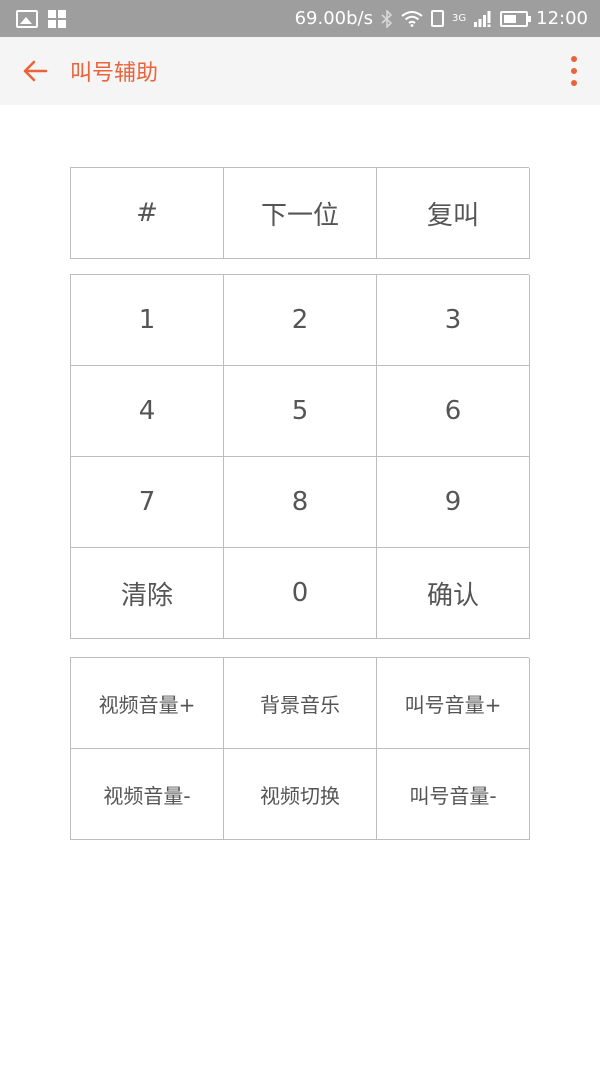  Describe the element at coordinates (437, 18) in the screenshot. I see `sim-card-icon` at that location.